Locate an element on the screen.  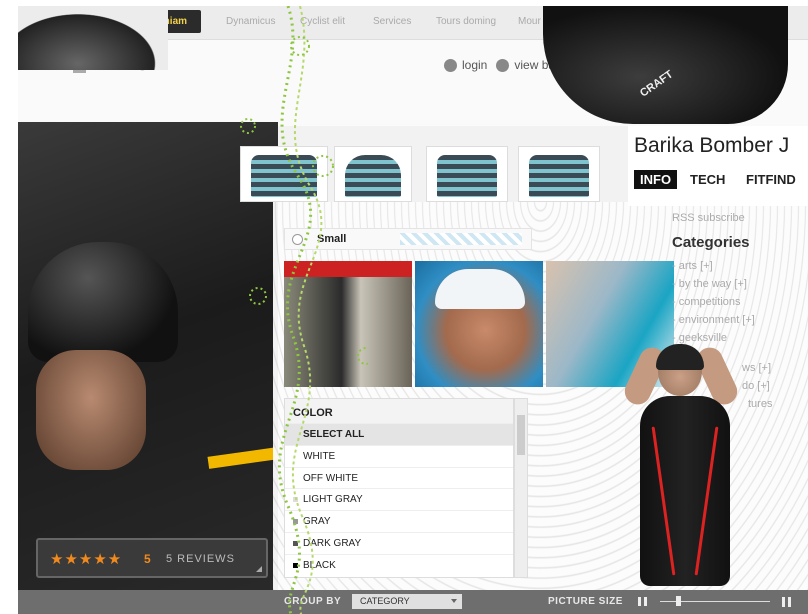
group-by-select: CATEGORY is located at coordinates (407, 601).